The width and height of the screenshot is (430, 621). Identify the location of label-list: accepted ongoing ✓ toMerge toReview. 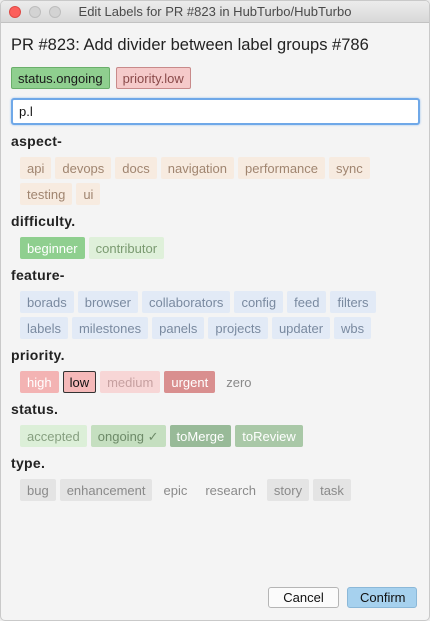
(220, 436).